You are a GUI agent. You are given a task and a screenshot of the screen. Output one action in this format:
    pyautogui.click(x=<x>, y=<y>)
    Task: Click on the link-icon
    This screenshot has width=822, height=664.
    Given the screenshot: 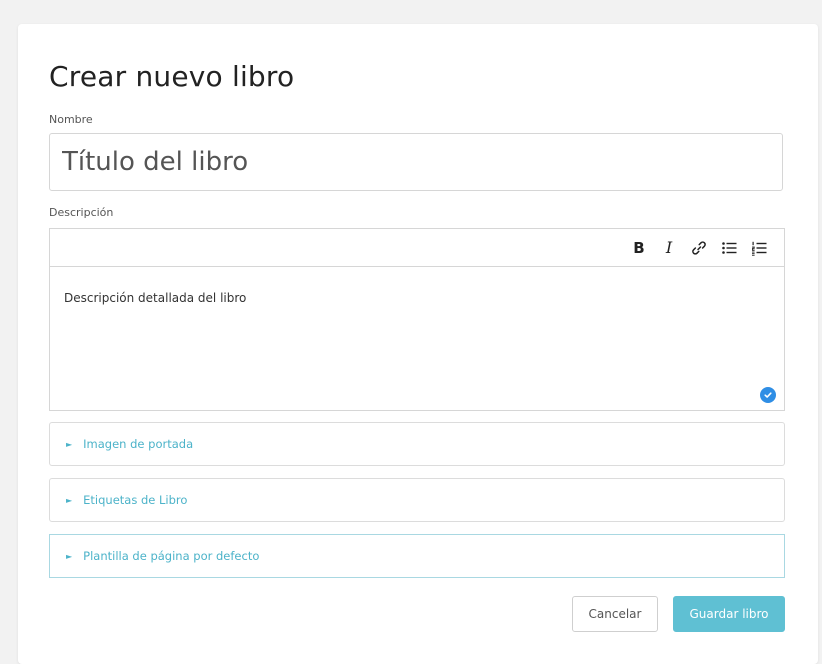 What is the action you would take?
    pyautogui.click(x=699, y=248)
    